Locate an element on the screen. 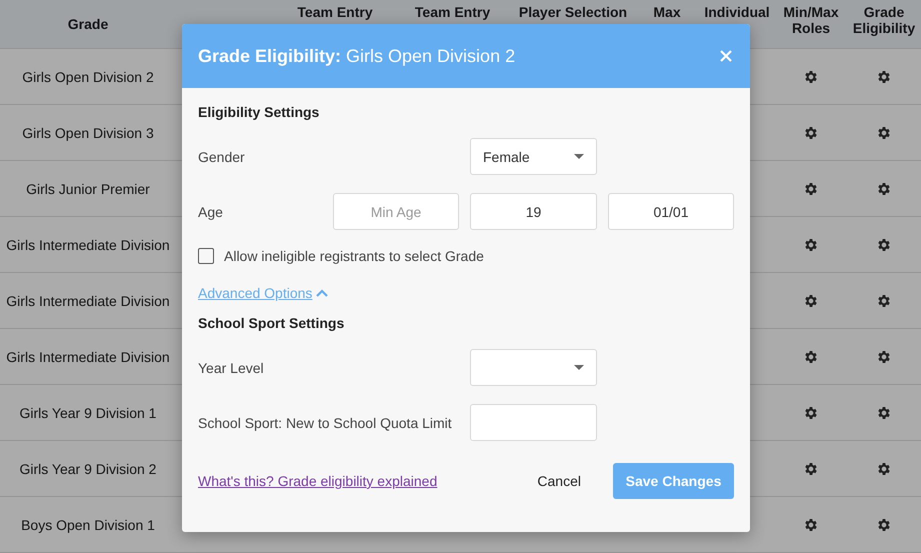 This screenshot has height=553, width=921. input-field: 19 is located at coordinates (533, 211).